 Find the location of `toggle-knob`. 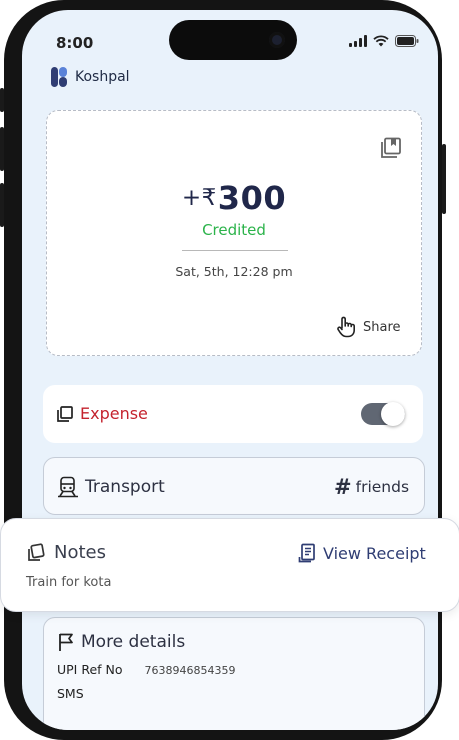

toggle-knob is located at coordinates (393, 414).